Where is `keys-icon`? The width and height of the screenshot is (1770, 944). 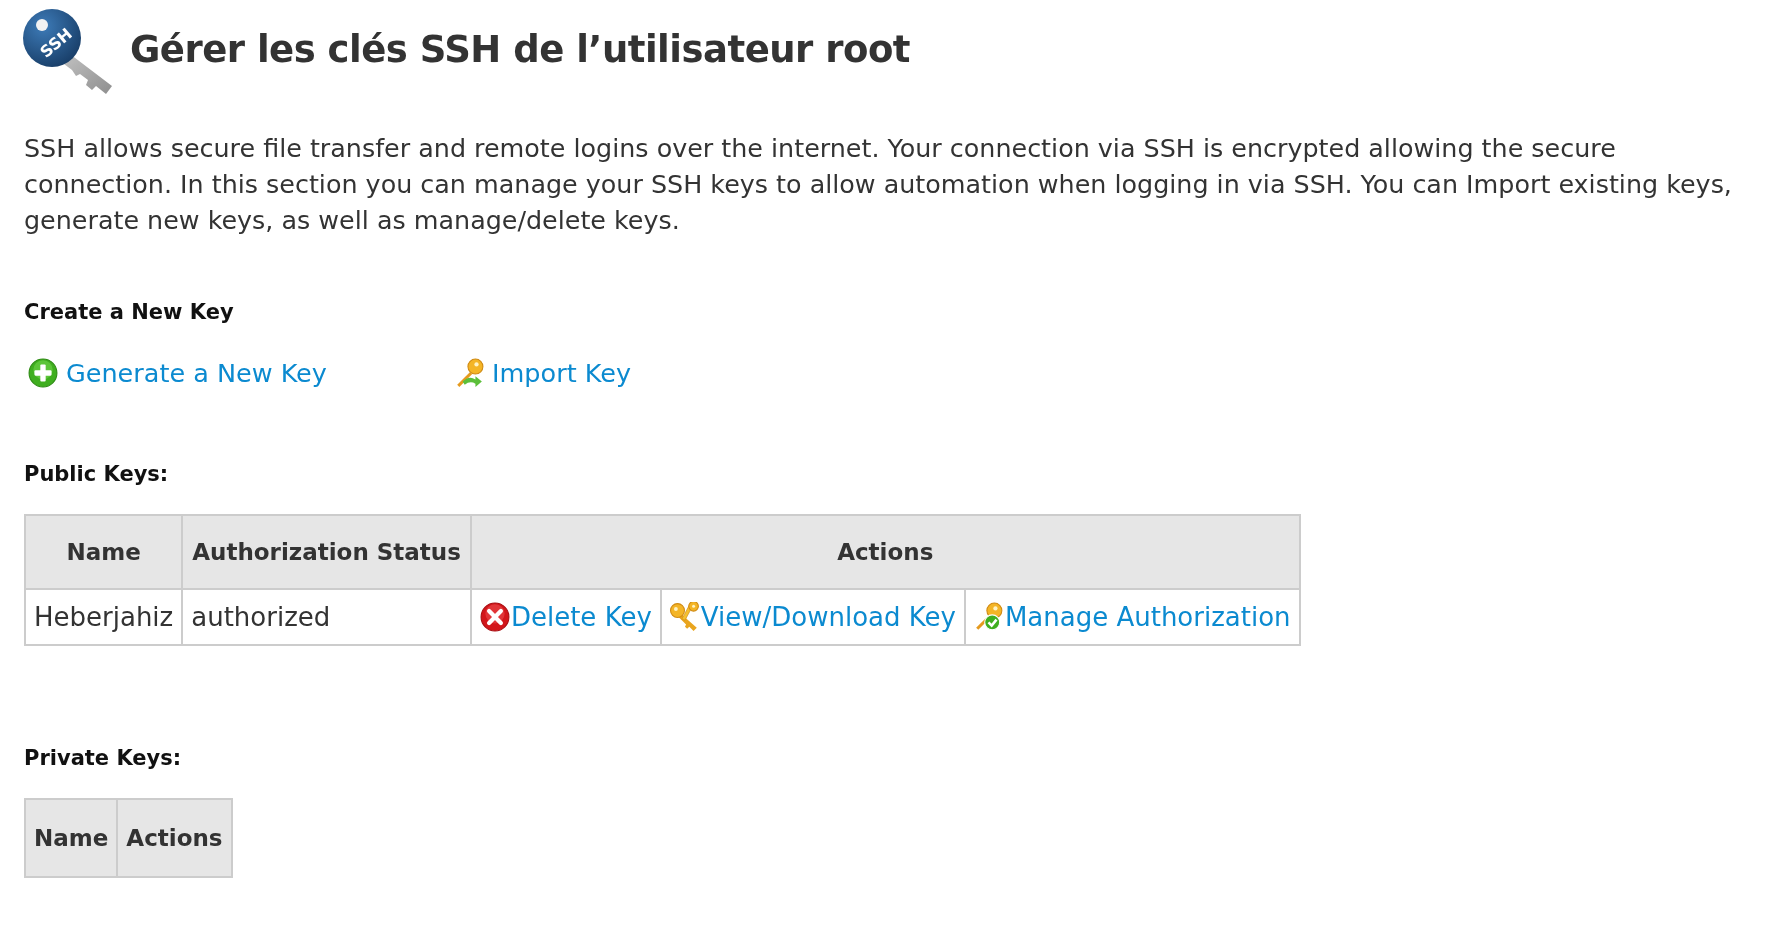
keys-icon is located at coordinates (684, 617).